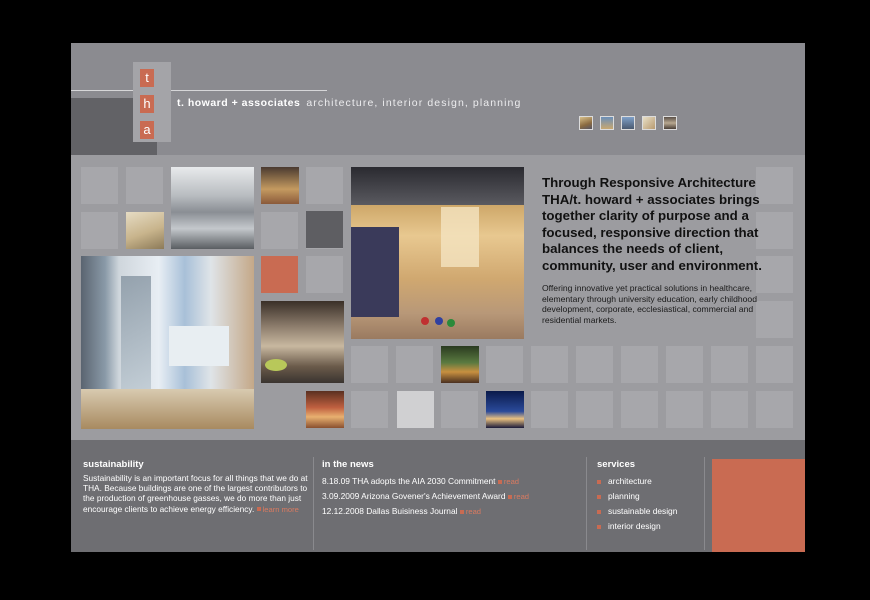  I want to click on service-item-sustainable-design: sustainable design, so click(637, 511).